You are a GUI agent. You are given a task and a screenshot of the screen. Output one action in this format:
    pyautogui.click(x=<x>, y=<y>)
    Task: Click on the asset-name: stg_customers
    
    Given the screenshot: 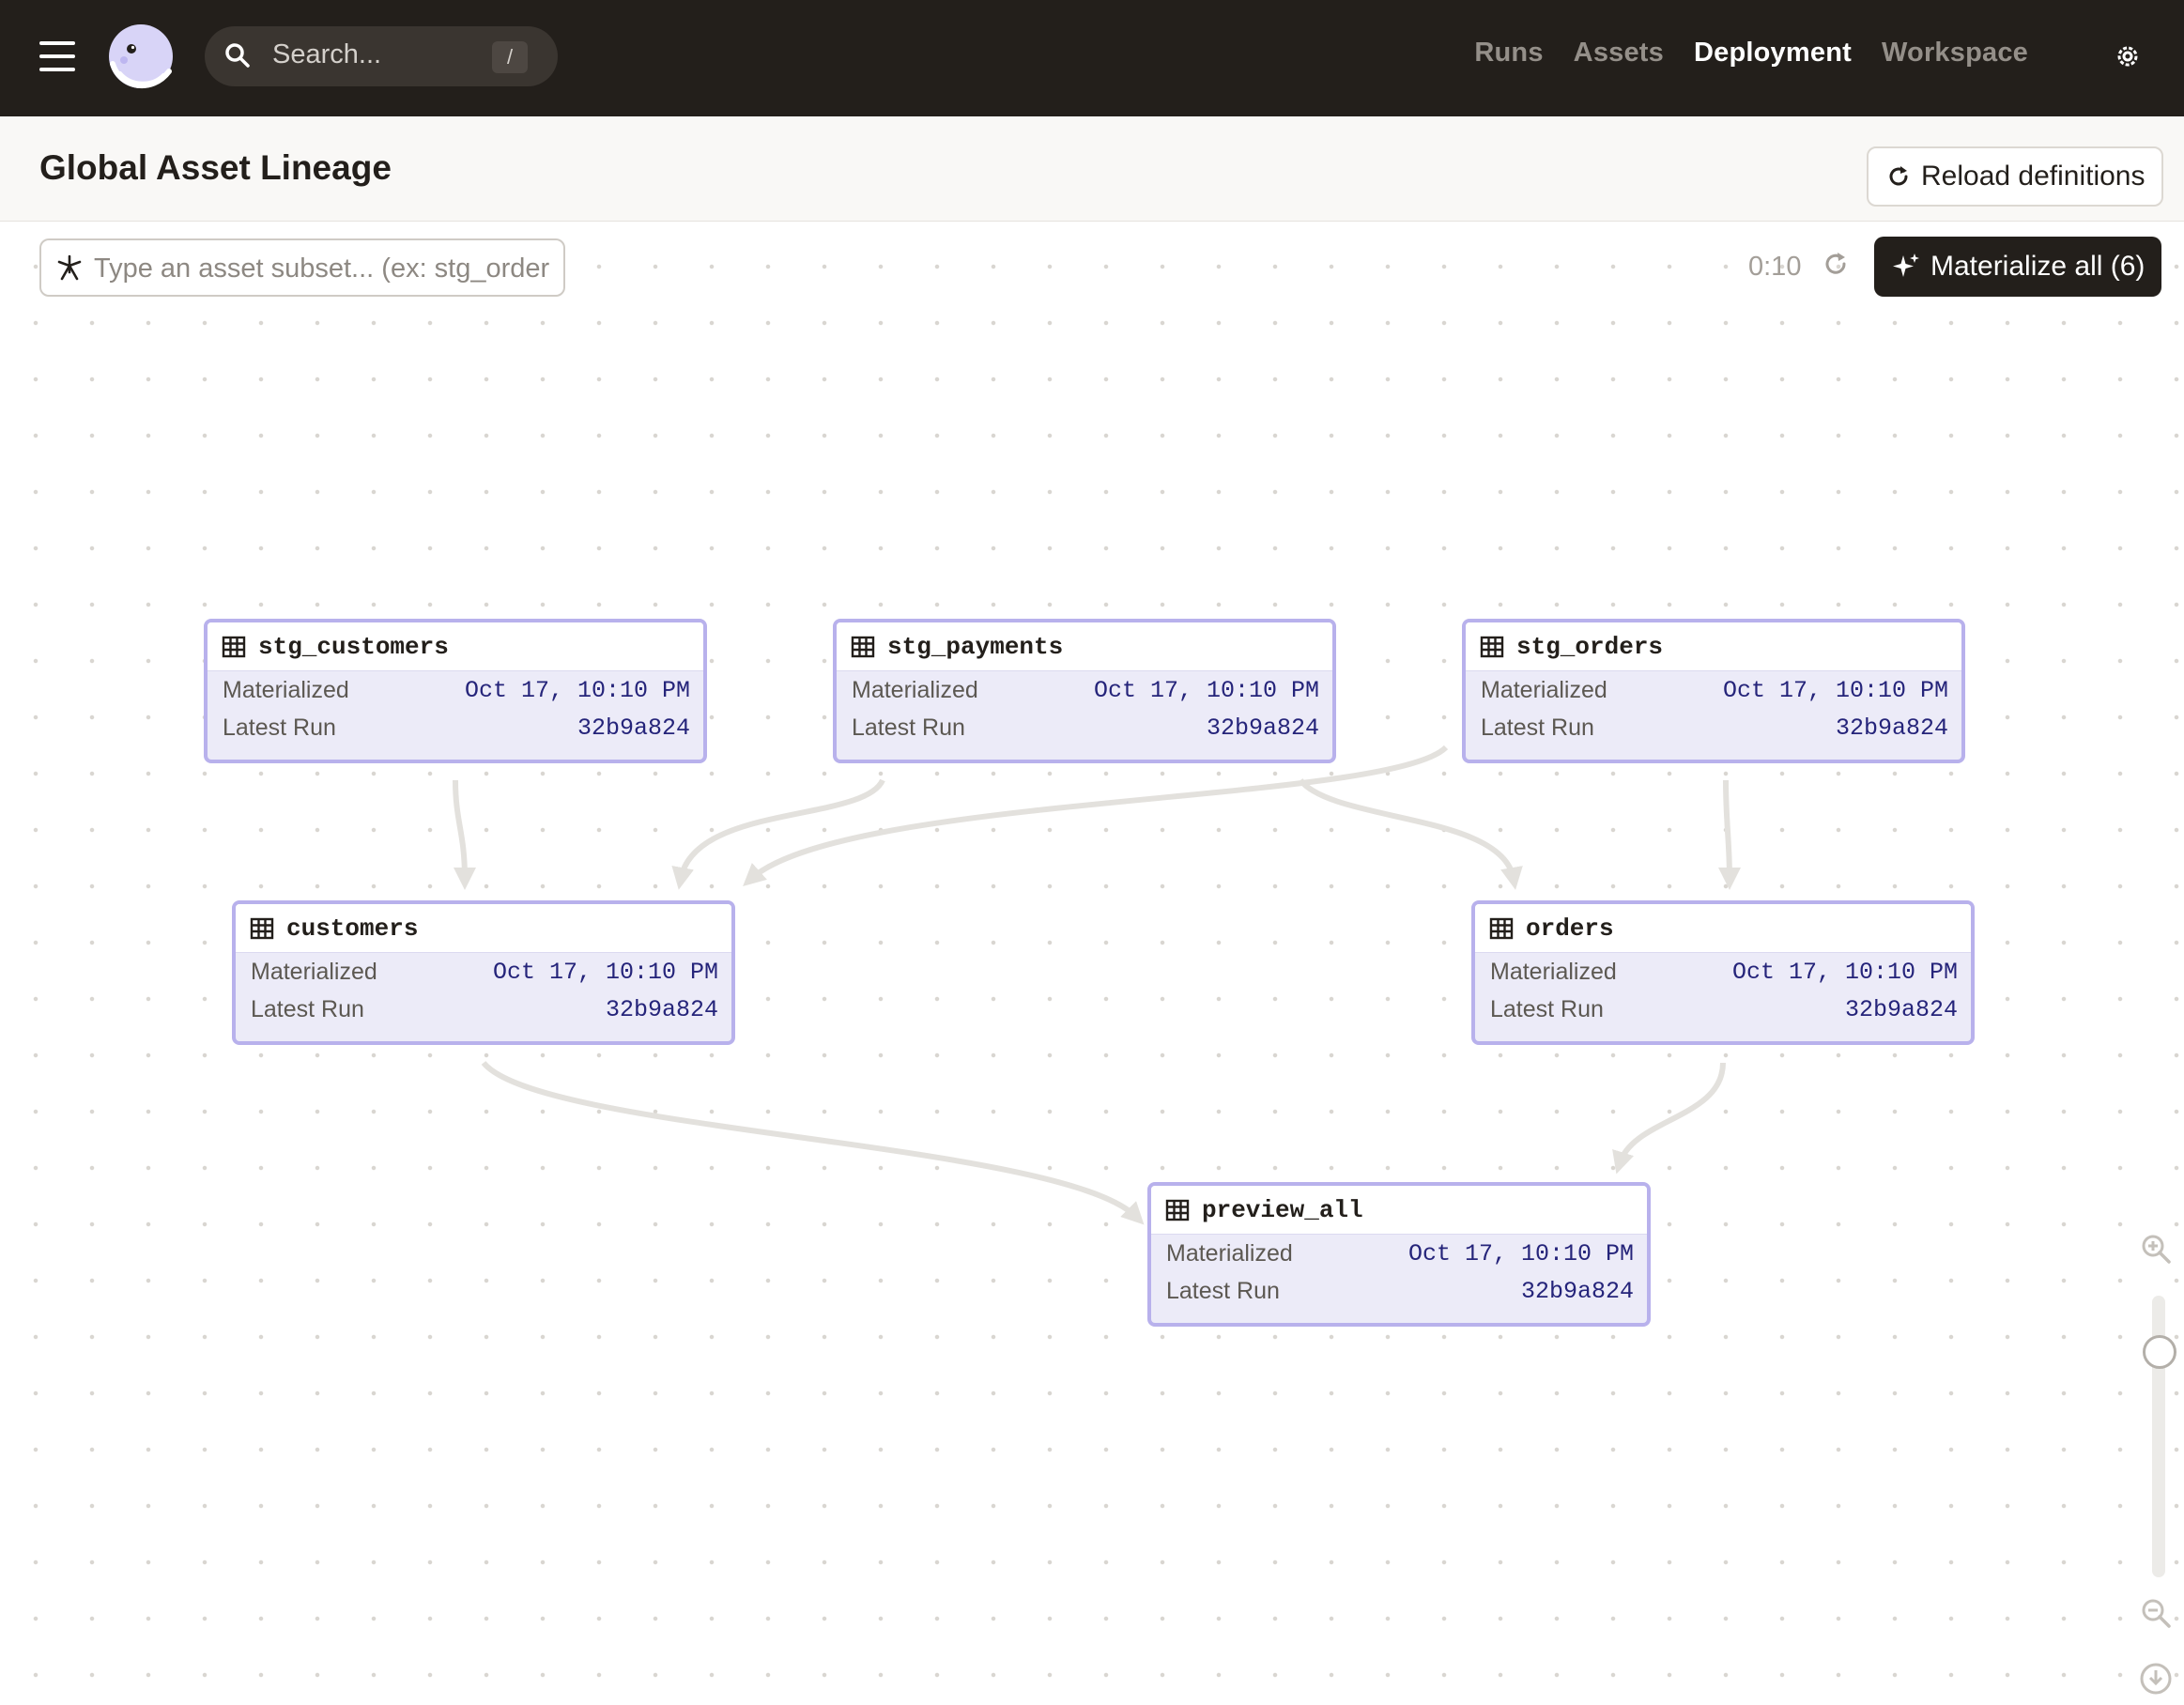 What is the action you would take?
    pyautogui.click(x=353, y=647)
    